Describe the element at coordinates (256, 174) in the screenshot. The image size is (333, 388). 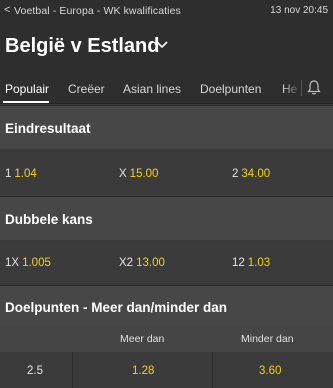
I see `selection-odds: 34.00` at that location.